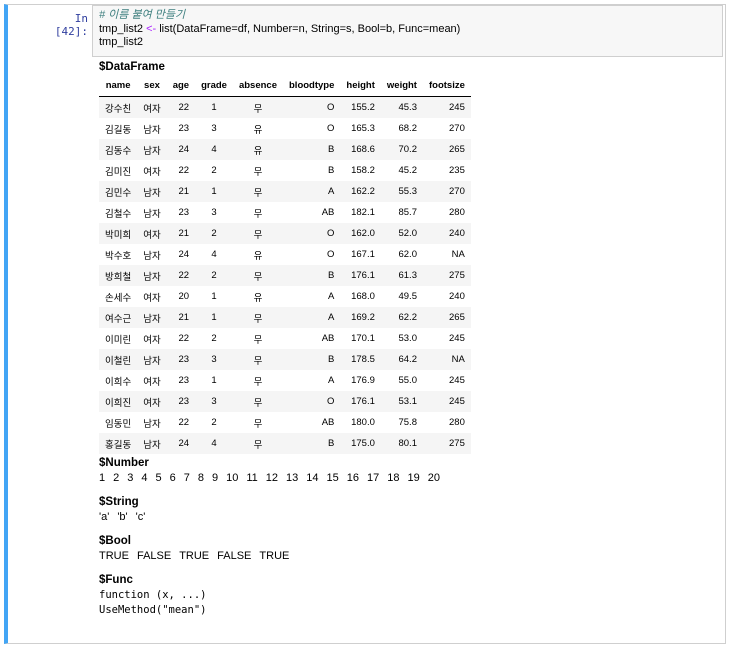 Image resolution: width=732 pixels, height=650 pixels. What do you see at coordinates (151, 28) in the screenshot?
I see `assign-operator: <-` at bounding box center [151, 28].